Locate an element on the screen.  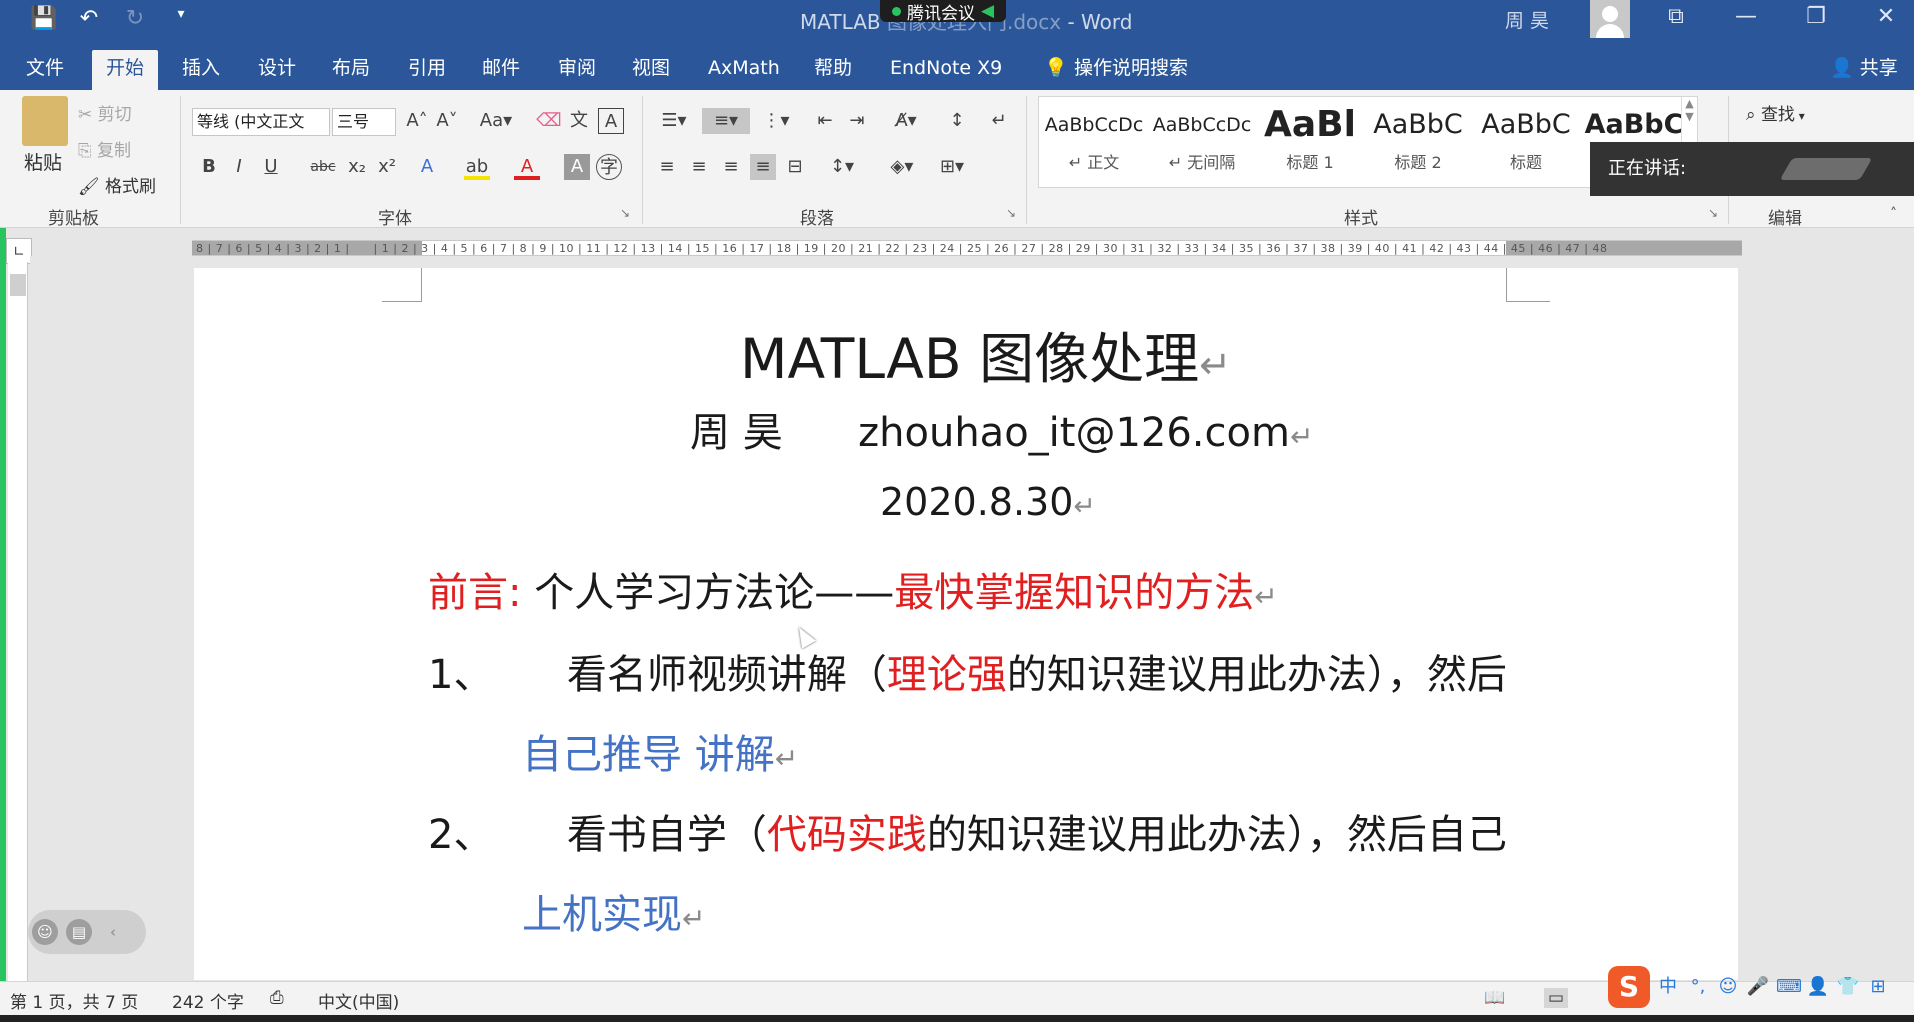
read-mode-icon: 📖 is located at coordinates (1494, 998).